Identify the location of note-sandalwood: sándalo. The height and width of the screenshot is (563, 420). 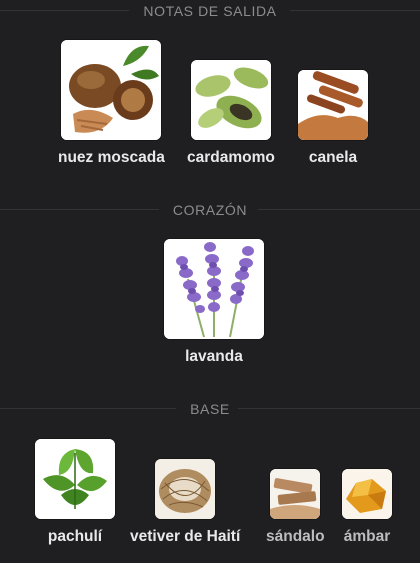
(295, 507).